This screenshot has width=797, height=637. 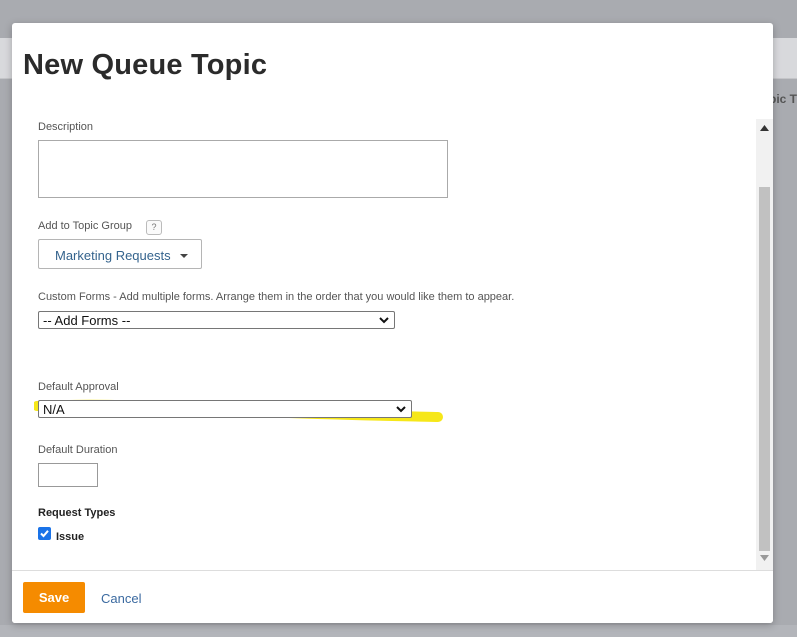 What do you see at coordinates (764, 558) in the screenshot?
I see `scroll-down-arrow-icon` at bounding box center [764, 558].